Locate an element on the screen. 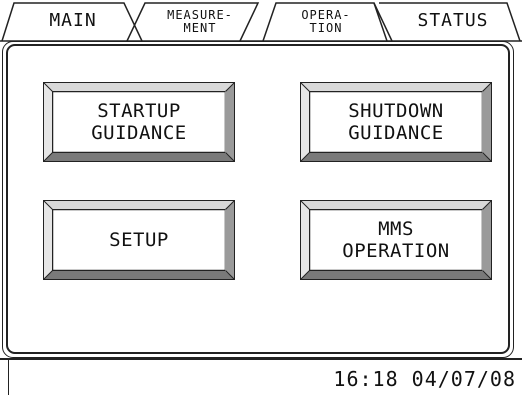 The height and width of the screenshot is (395, 522). tab-operation-label-line1: OPERA- is located at coordinates (326, 14).